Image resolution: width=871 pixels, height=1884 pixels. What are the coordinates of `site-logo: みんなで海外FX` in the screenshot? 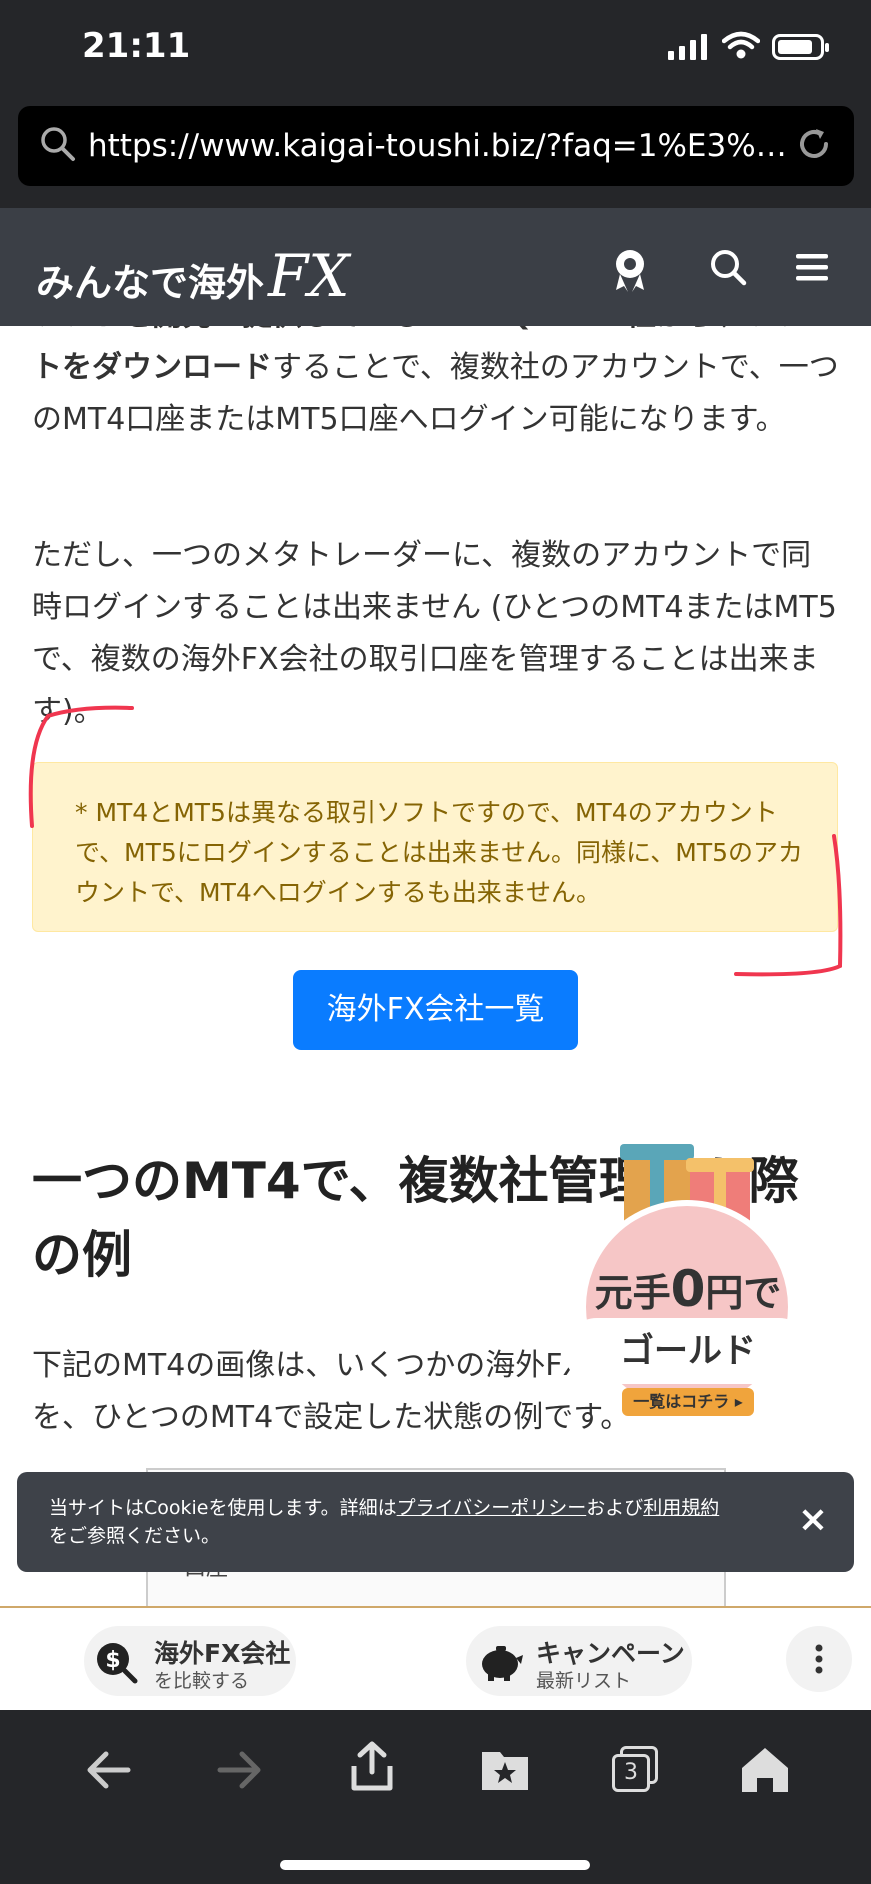 It's located at (193, 276).